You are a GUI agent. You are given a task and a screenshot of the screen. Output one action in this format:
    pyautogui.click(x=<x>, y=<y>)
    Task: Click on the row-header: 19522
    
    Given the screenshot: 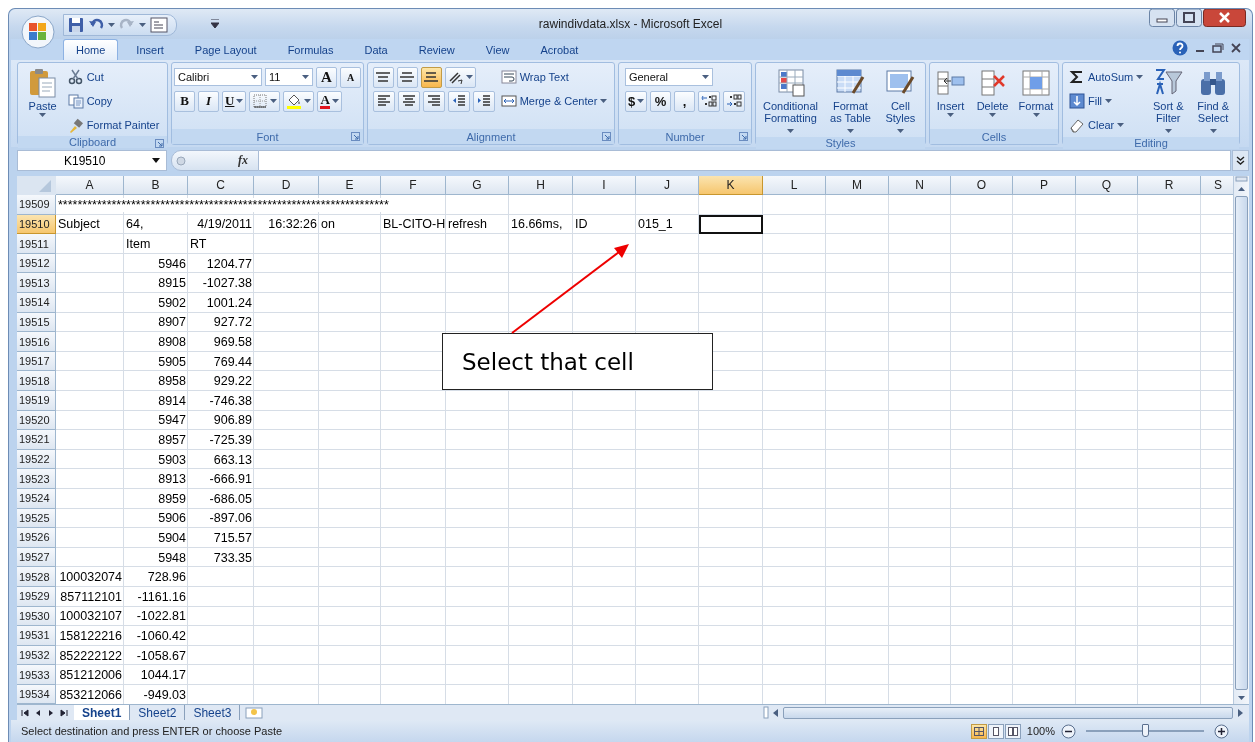 What is the action you would take?
    pyautogui.click(x=36, y=459)
    